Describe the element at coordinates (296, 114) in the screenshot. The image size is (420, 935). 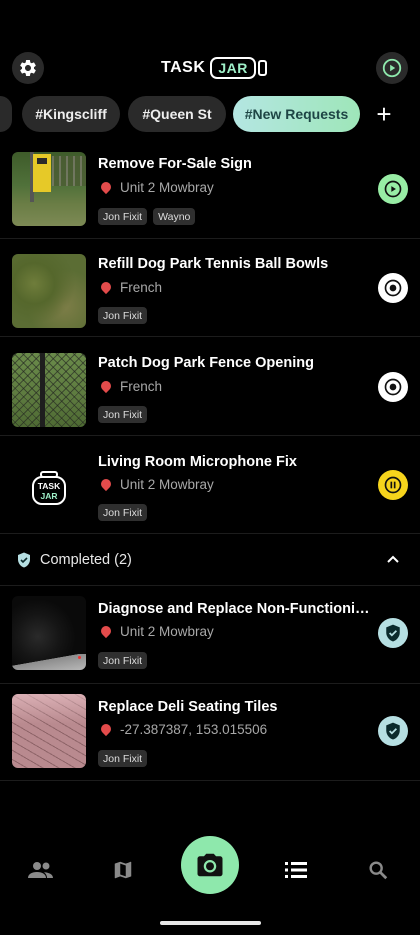
I see `tag-chip-new-requests: #New Requests` at that location.